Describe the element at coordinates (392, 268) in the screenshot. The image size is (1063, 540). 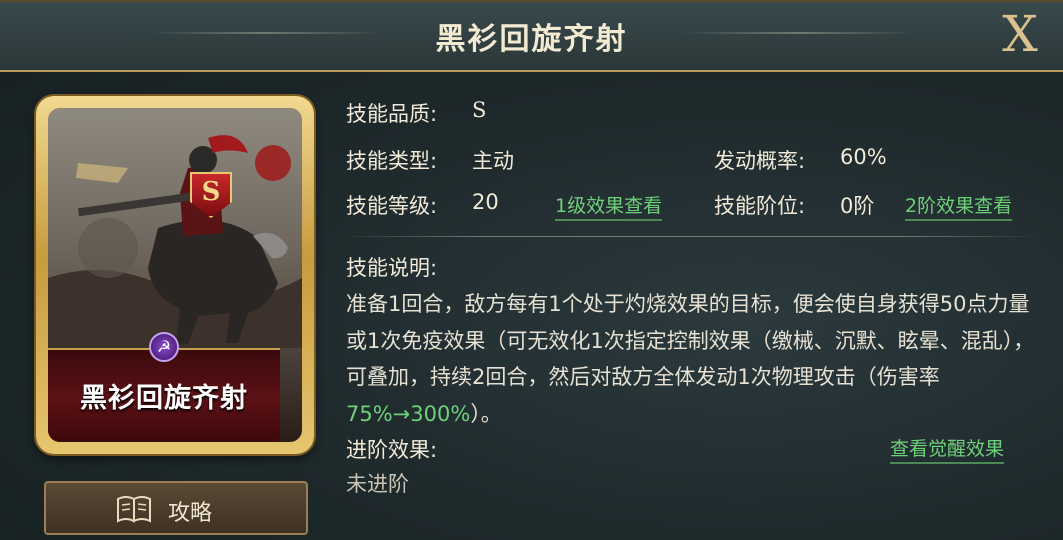
I see `description-label: 技能说明:` at that location.